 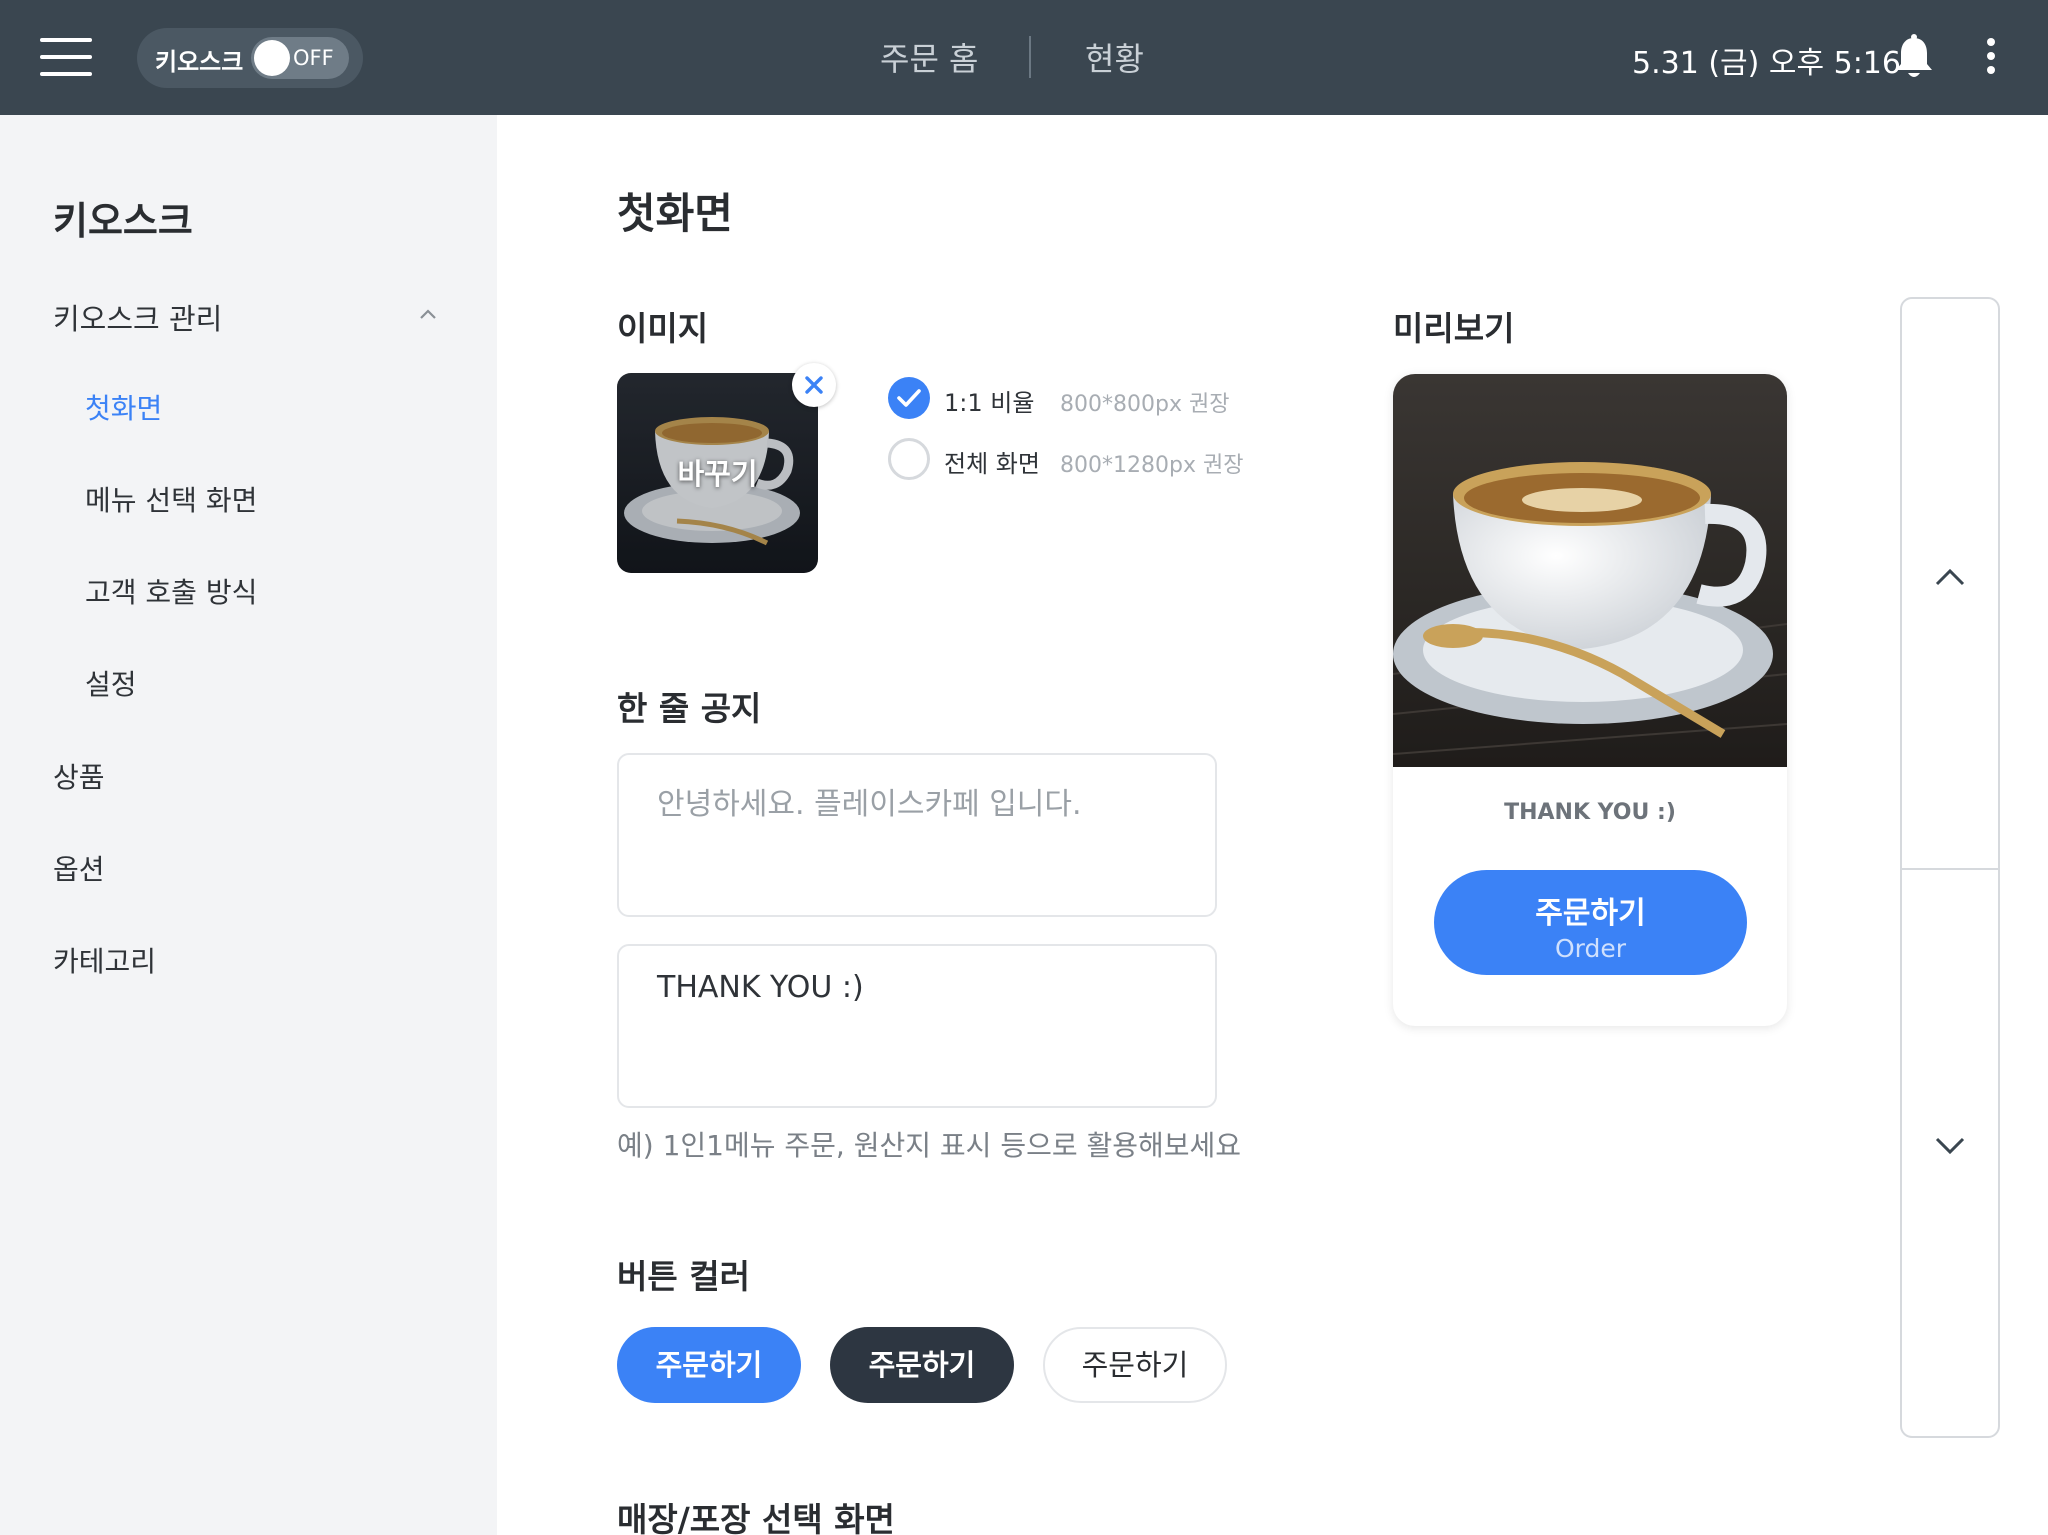 What do you see at coordinates (689, 708) in the screenshot?
I see `notice-section-title: 한 줄 공지` at bounding box center [689, 708].